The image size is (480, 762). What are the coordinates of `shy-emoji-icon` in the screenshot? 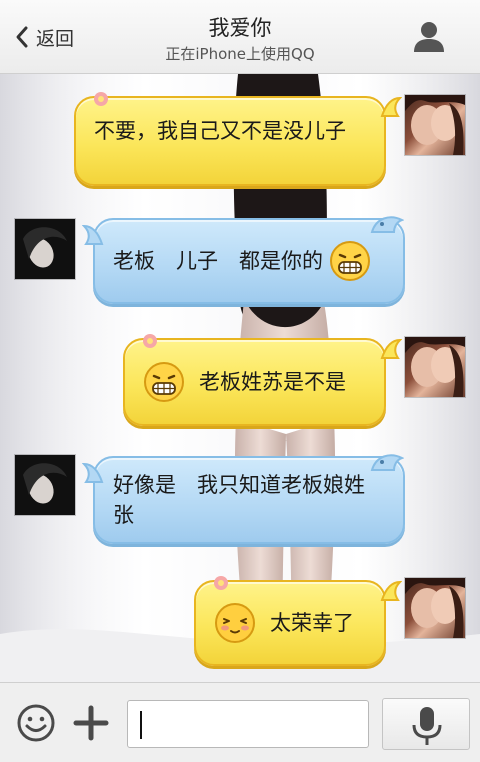 It's located at (235, 623).